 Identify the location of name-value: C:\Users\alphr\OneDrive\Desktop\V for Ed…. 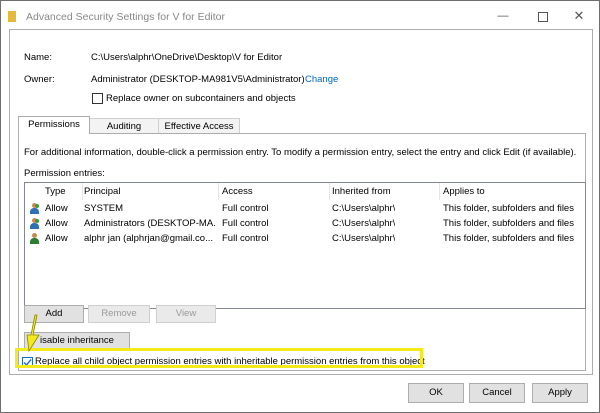
(187, 57).